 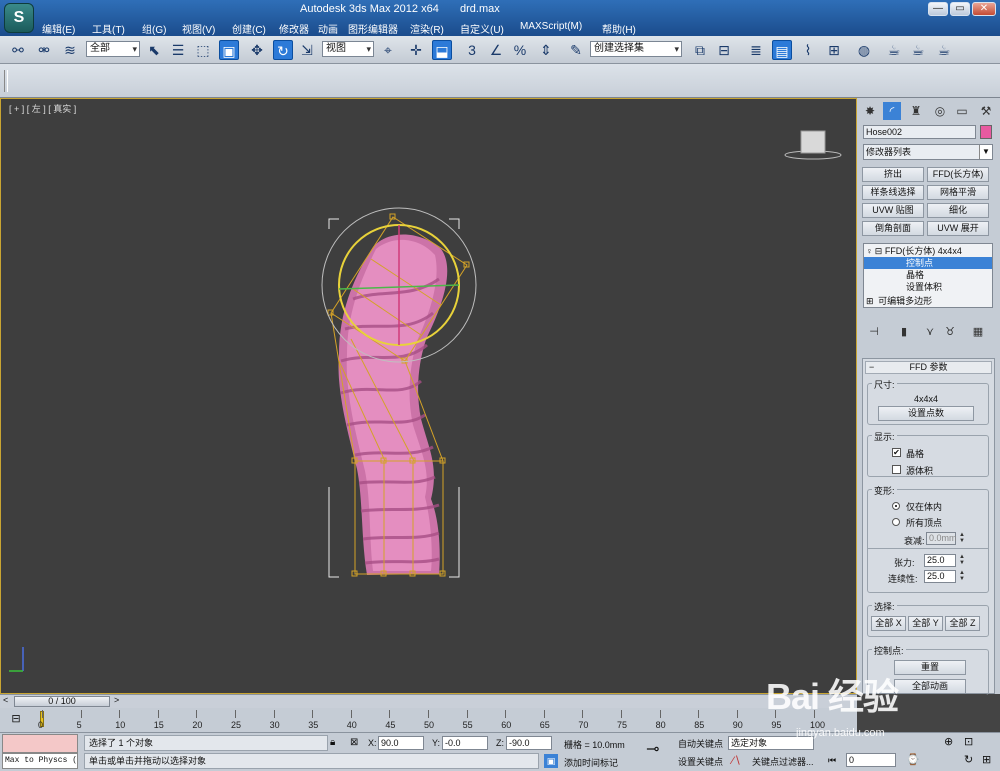 What do you see at coordinates (529, 743) in the screenshot?
I see `z-coord-input: -90.0` at bounding box center [529, 743].